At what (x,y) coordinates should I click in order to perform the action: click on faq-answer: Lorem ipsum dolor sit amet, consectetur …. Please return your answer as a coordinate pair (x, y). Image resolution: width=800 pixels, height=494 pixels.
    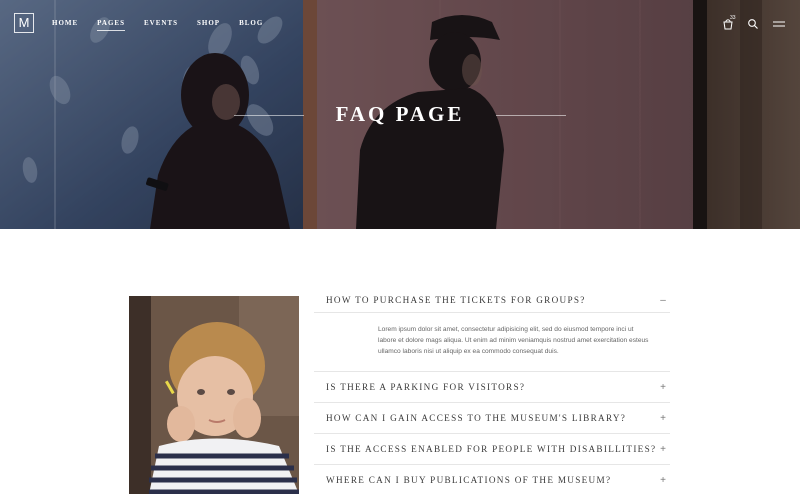
    Looking at the image, I should click on (513, 340).